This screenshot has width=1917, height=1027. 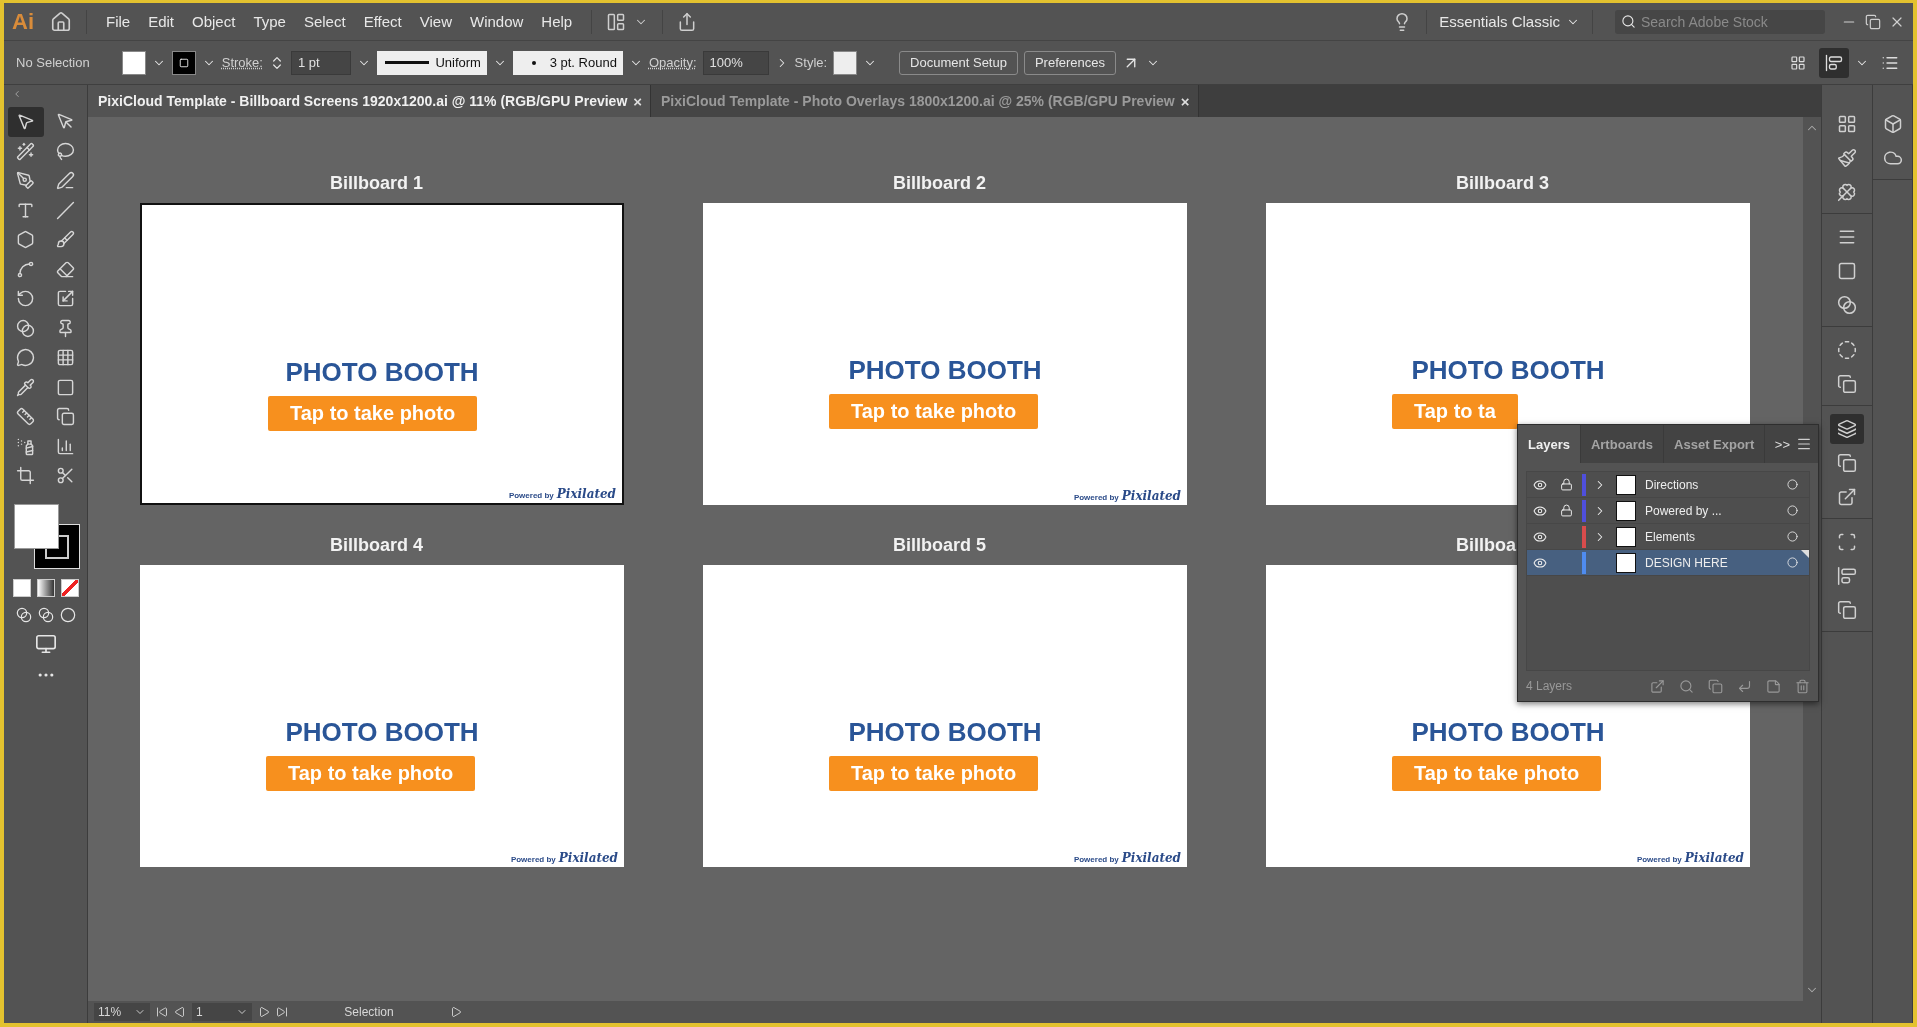 I want to click on stroke-weight-field: 1 pt, so click(x=320, y=62).